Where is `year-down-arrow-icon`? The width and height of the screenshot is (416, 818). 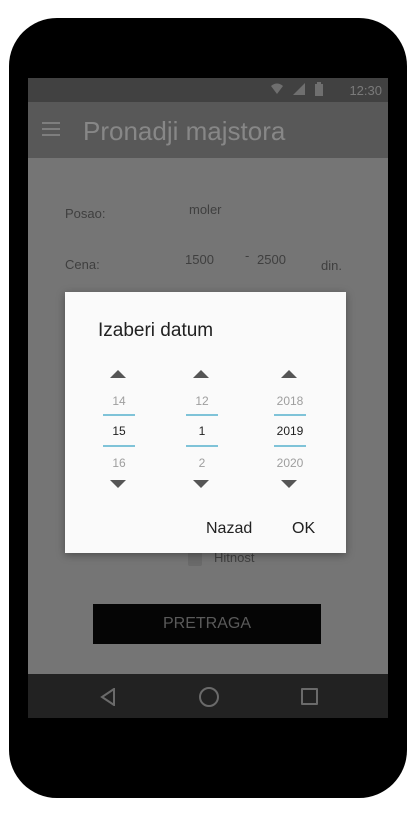 year-down-arrow-icon is located at coordinates (289, 484).